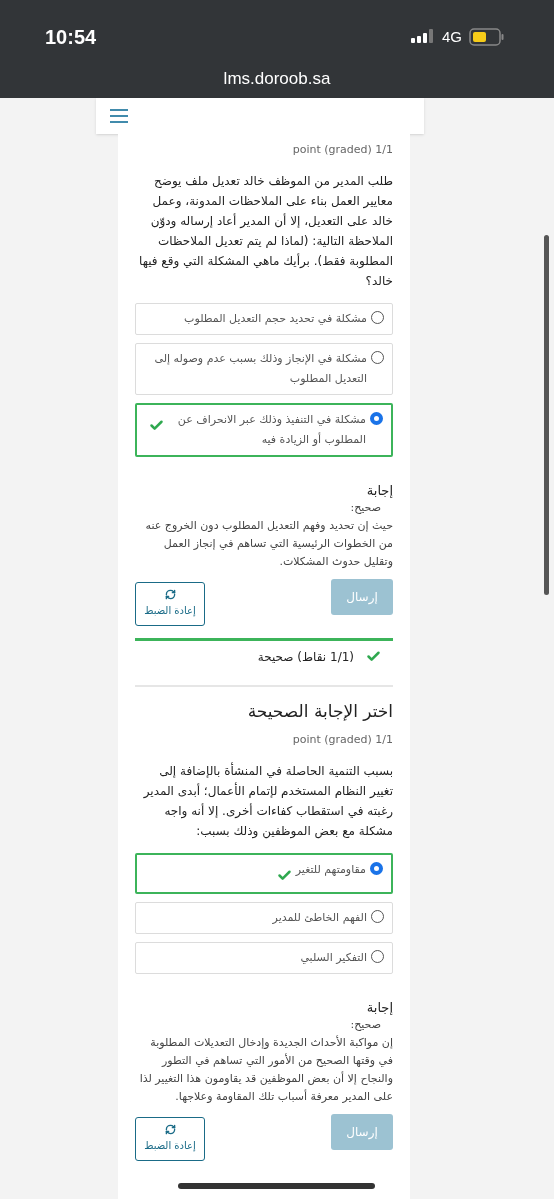  Describe the element at coordinates (264, 917) in the screenshot. I see `answer-option: الفهم الخاطئ للمدير` at that location.